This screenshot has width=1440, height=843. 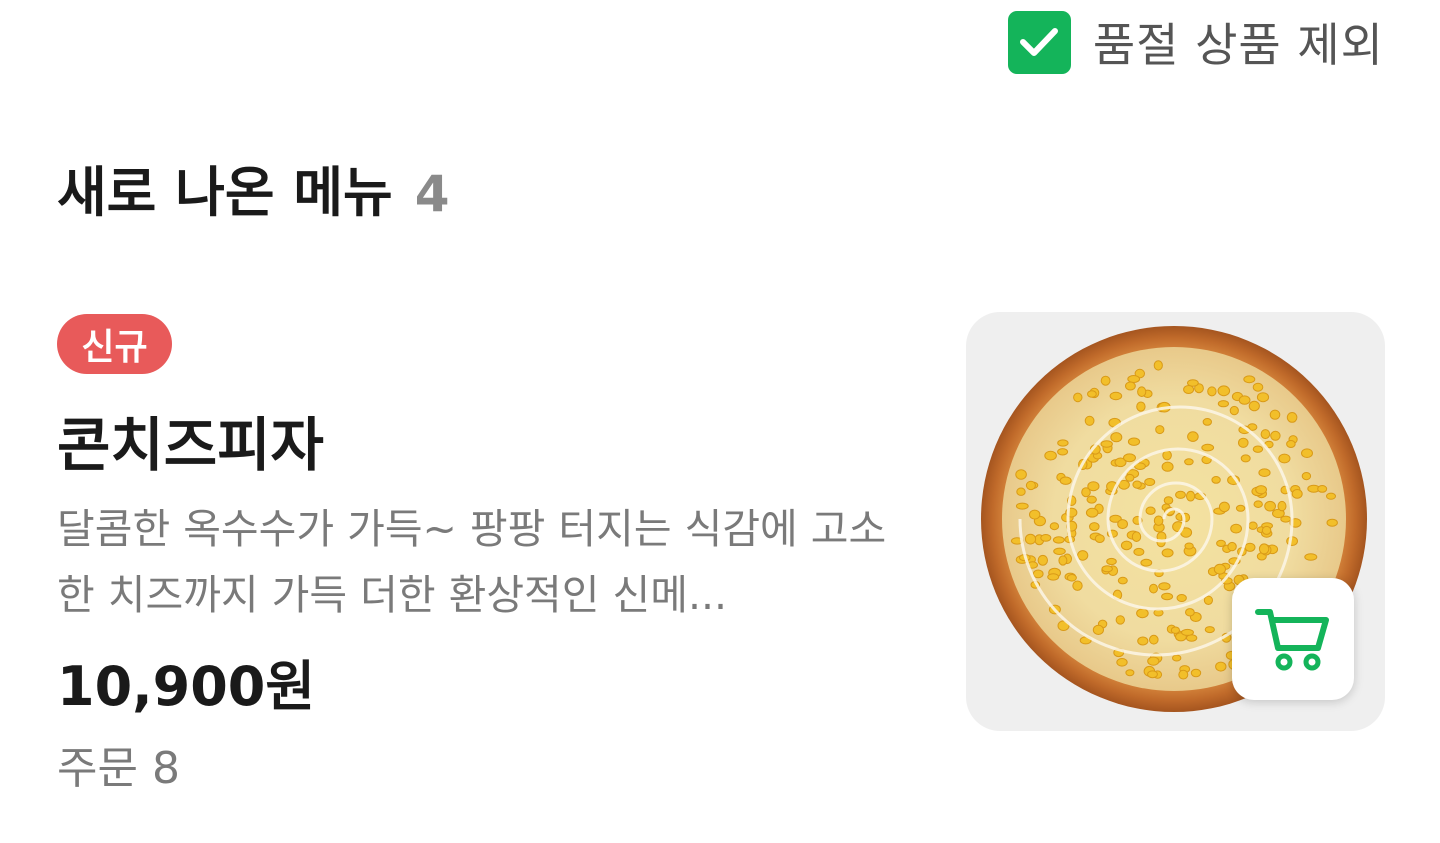 What do you see at coordinates (432, 194) in the screenshot?
I see `section-count: 4` at bounding box center [432, 194].